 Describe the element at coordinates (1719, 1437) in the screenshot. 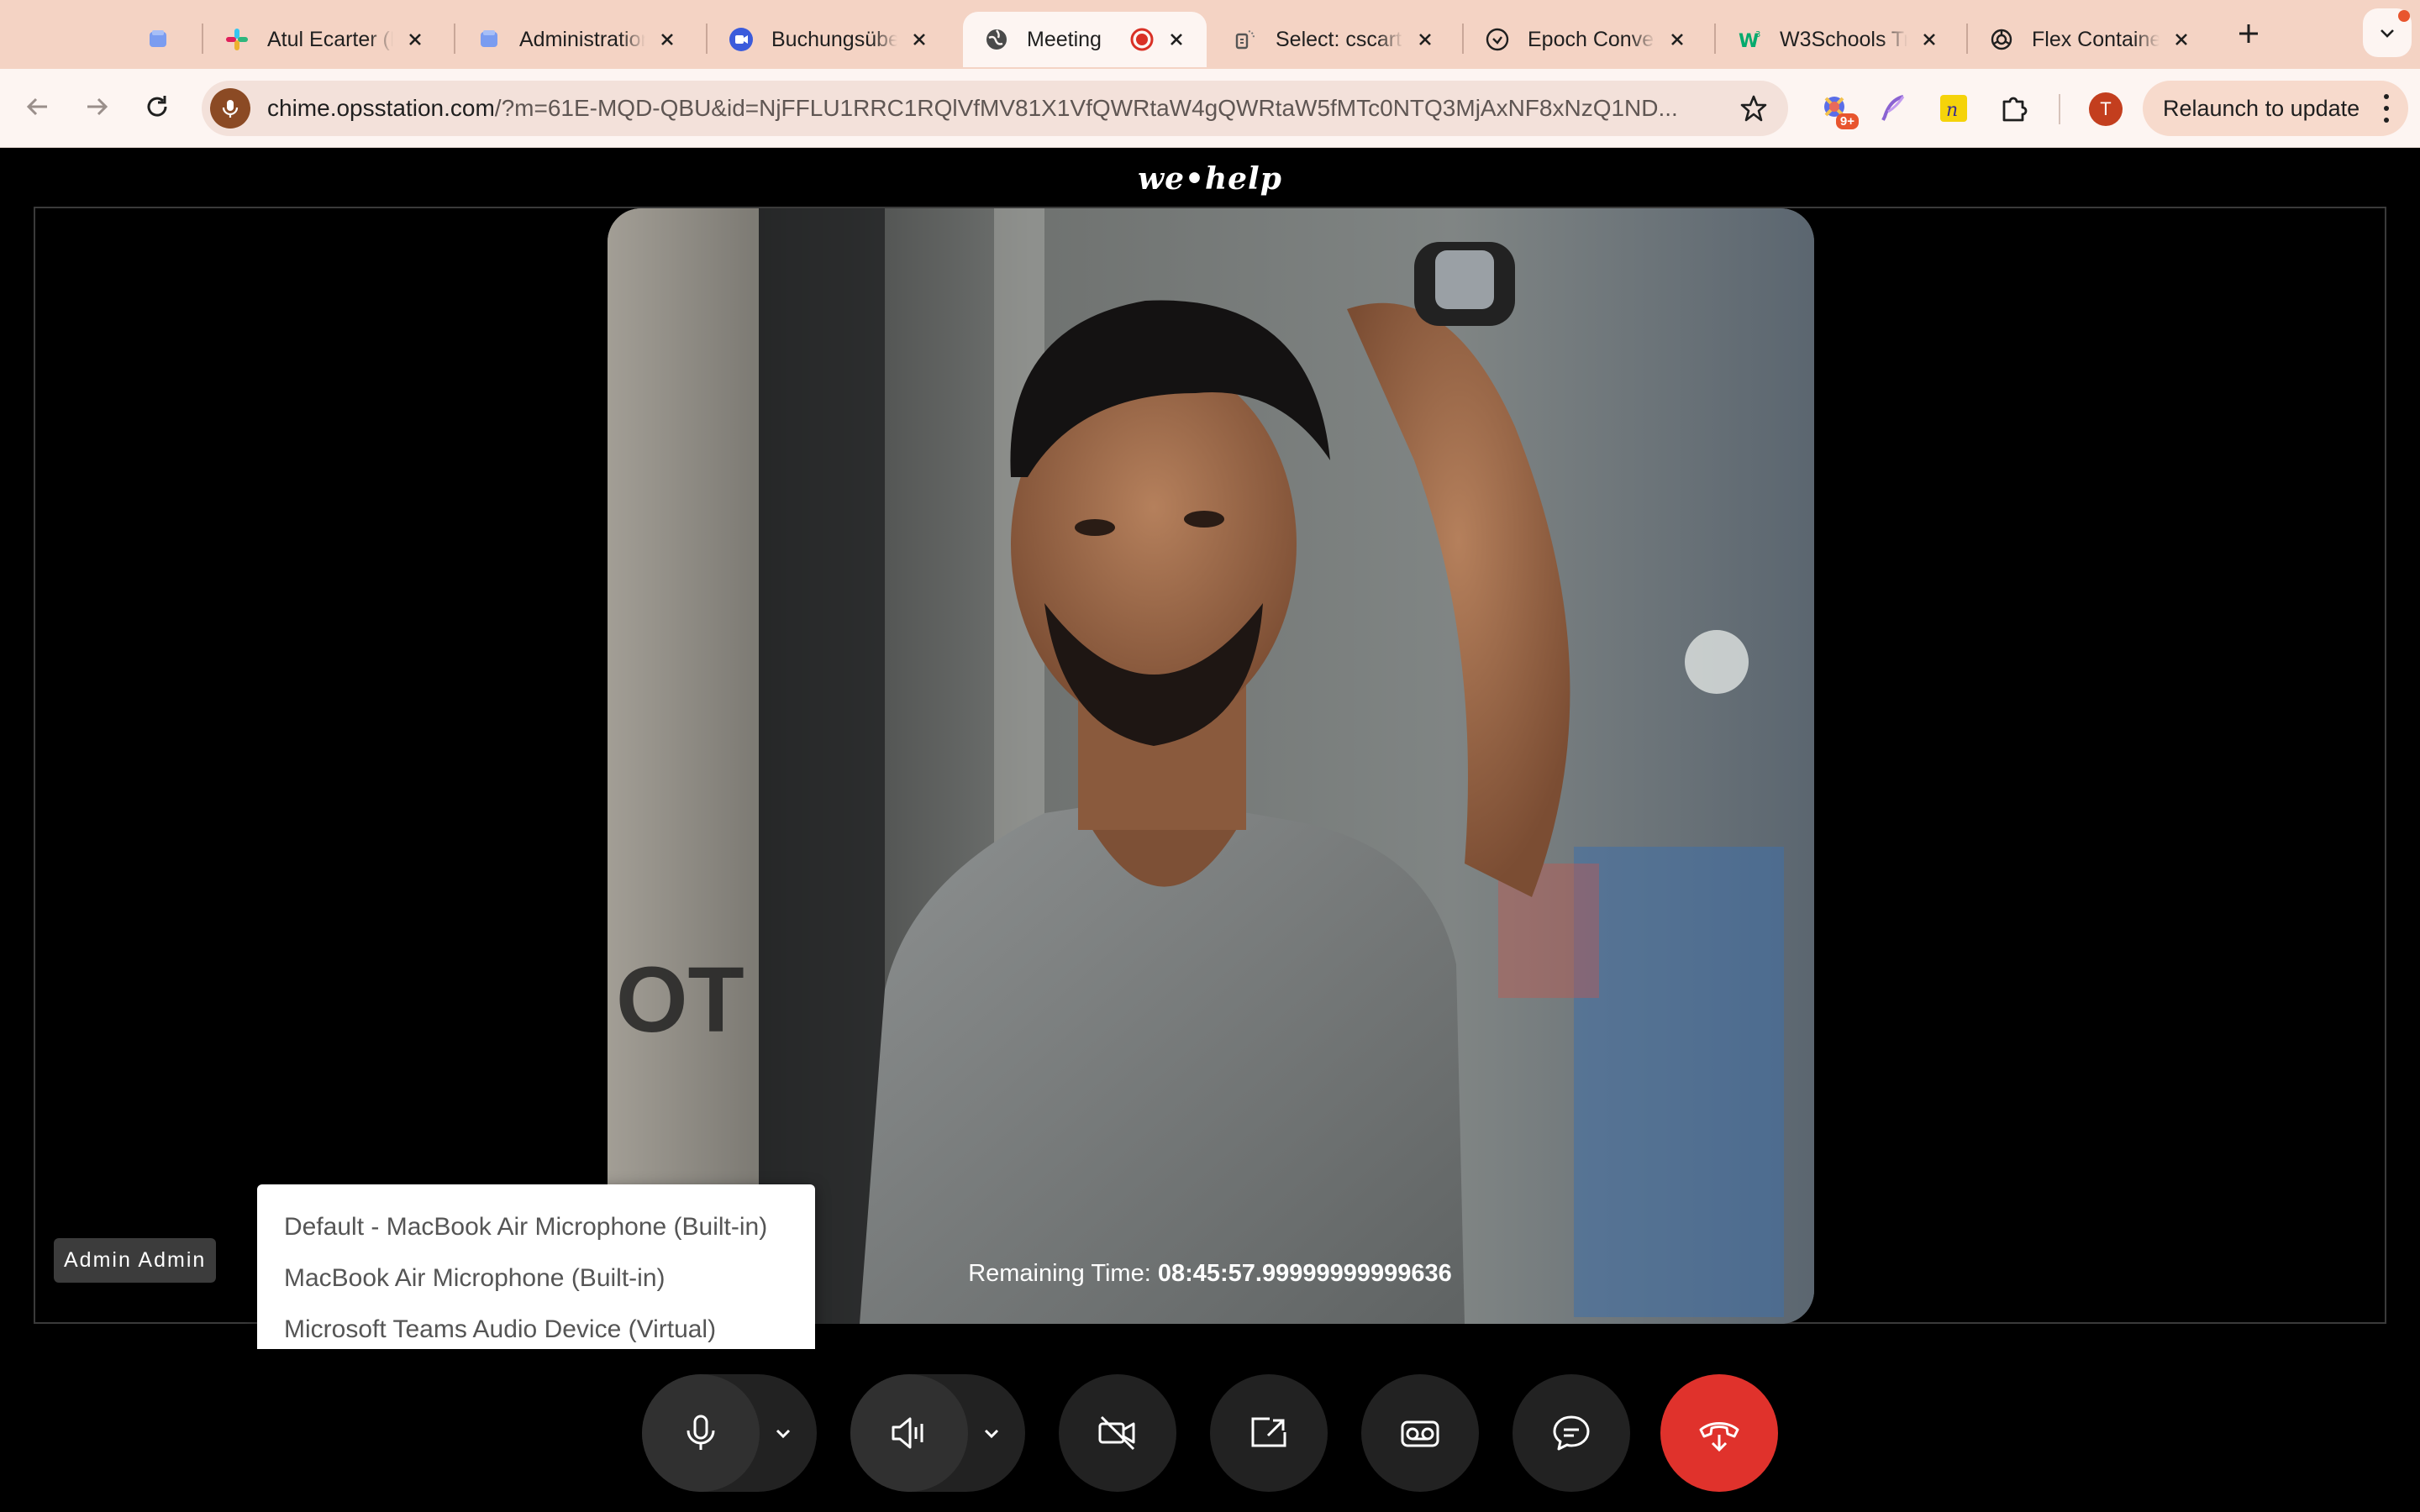

I see `hang-up-icon` at that location.